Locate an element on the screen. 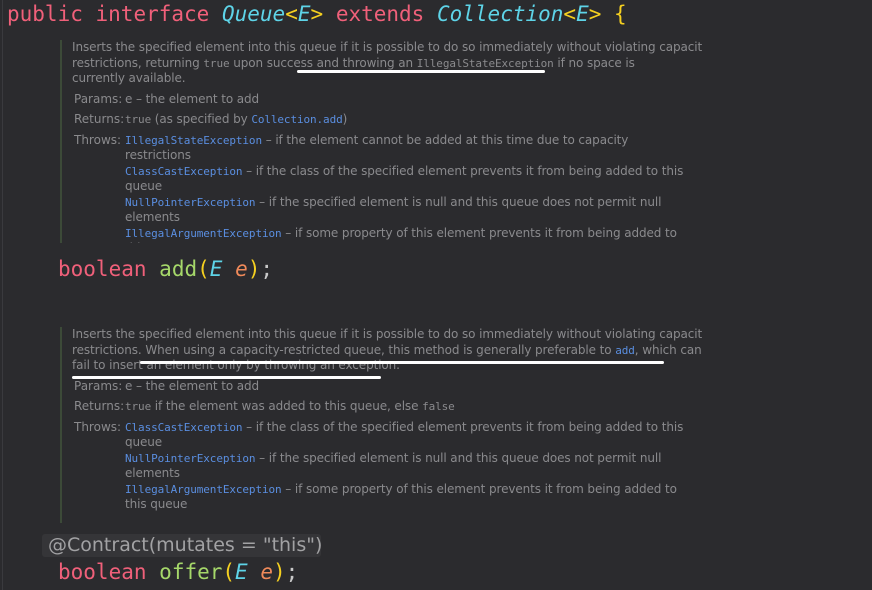 This screenshot has height=590, width=872. contract-annotation-hint: @Contract(mutates = "this") is located at coordinates (182, 545).